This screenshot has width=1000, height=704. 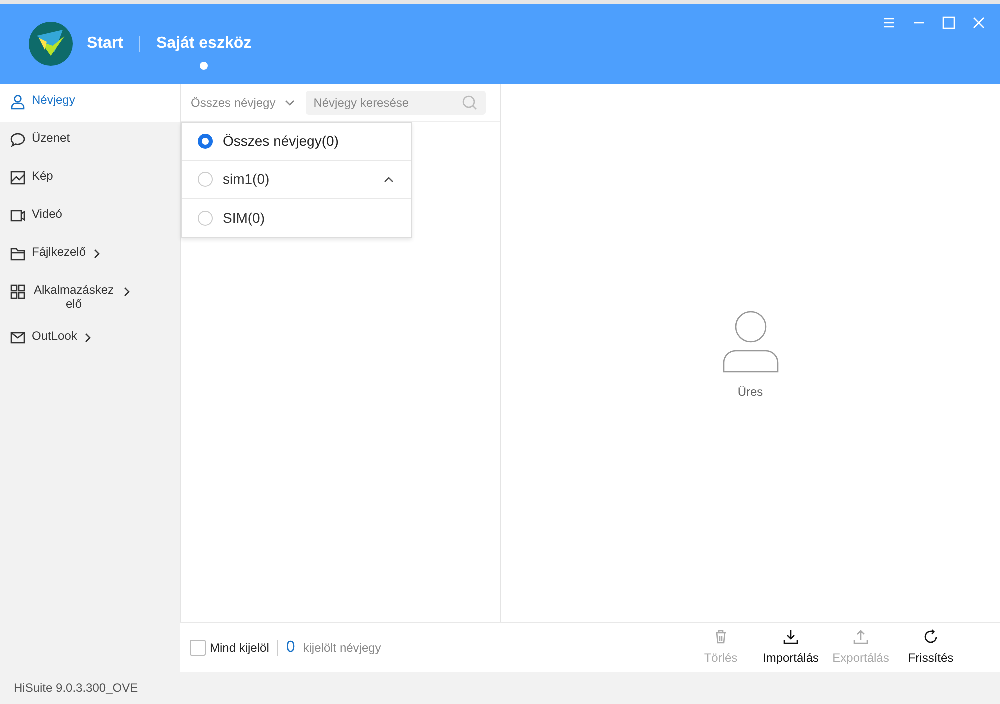 What do you see at coordinates (90, 179) in the screenshot?
I see `sidebar-item: Kép` at bounding box center [90, 179].